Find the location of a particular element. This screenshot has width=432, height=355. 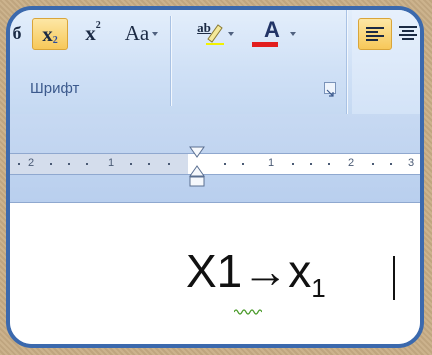

superscript-icon: x is located at coordinates (90, 32).